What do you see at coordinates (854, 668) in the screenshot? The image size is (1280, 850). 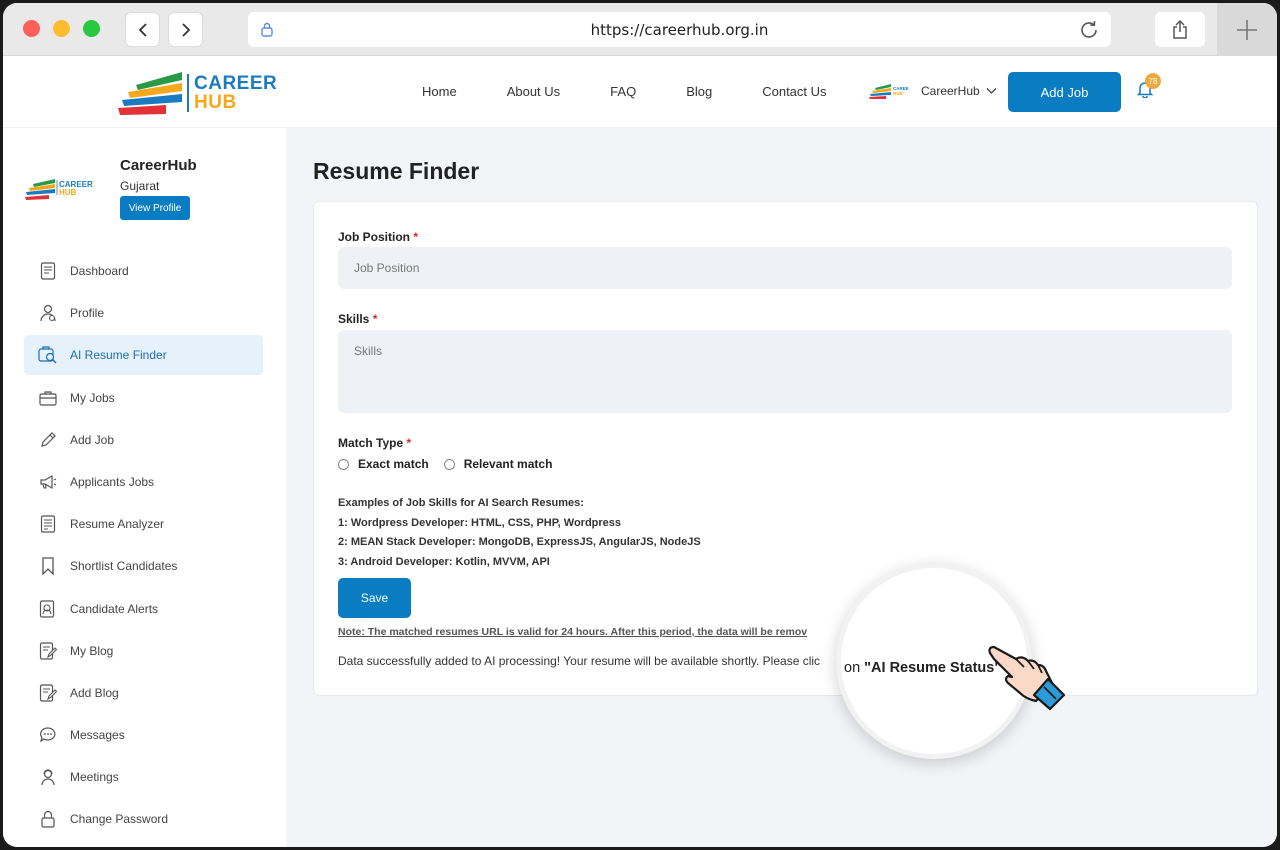 I see `magnified-prefix: on` at bounding box center [854, 668].